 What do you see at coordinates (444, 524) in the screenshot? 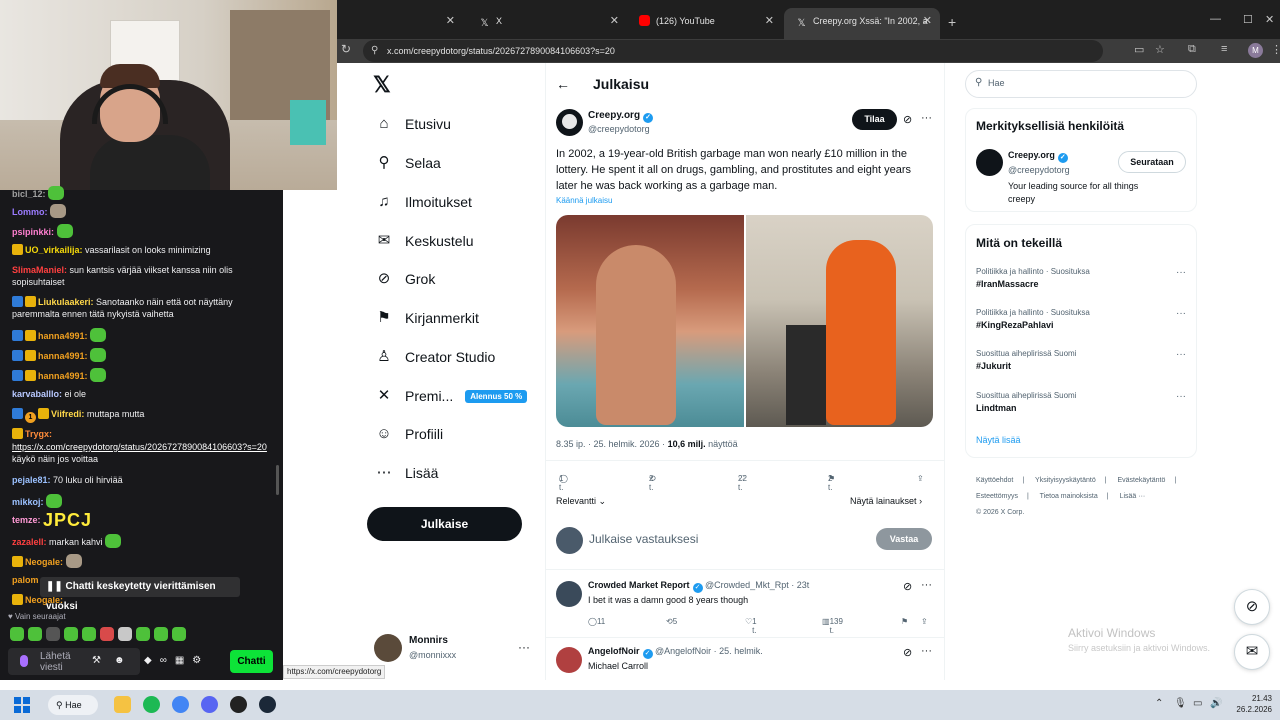
I see `post-button: Julkaise` at bounding box center [444, 524].